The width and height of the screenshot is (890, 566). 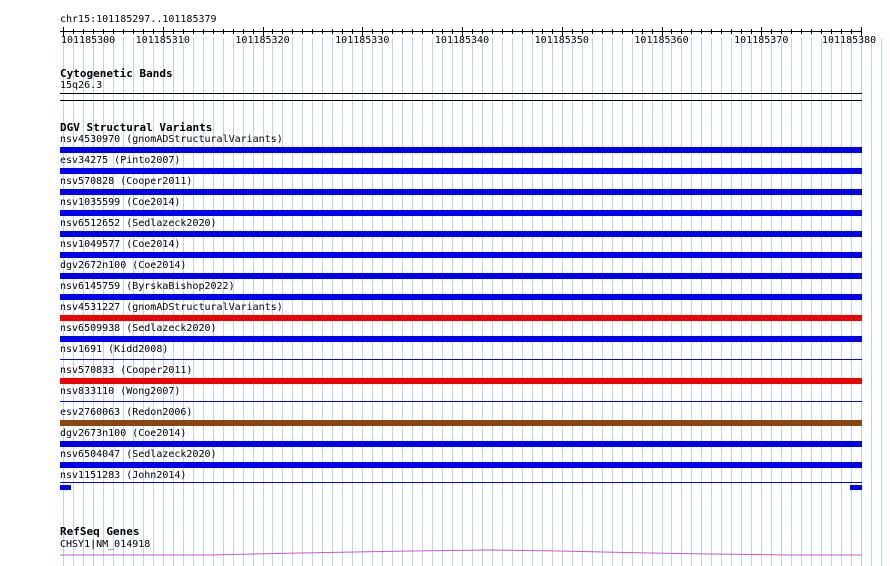 I want to click on cytoband-line-top, so click(x=461, y=93).